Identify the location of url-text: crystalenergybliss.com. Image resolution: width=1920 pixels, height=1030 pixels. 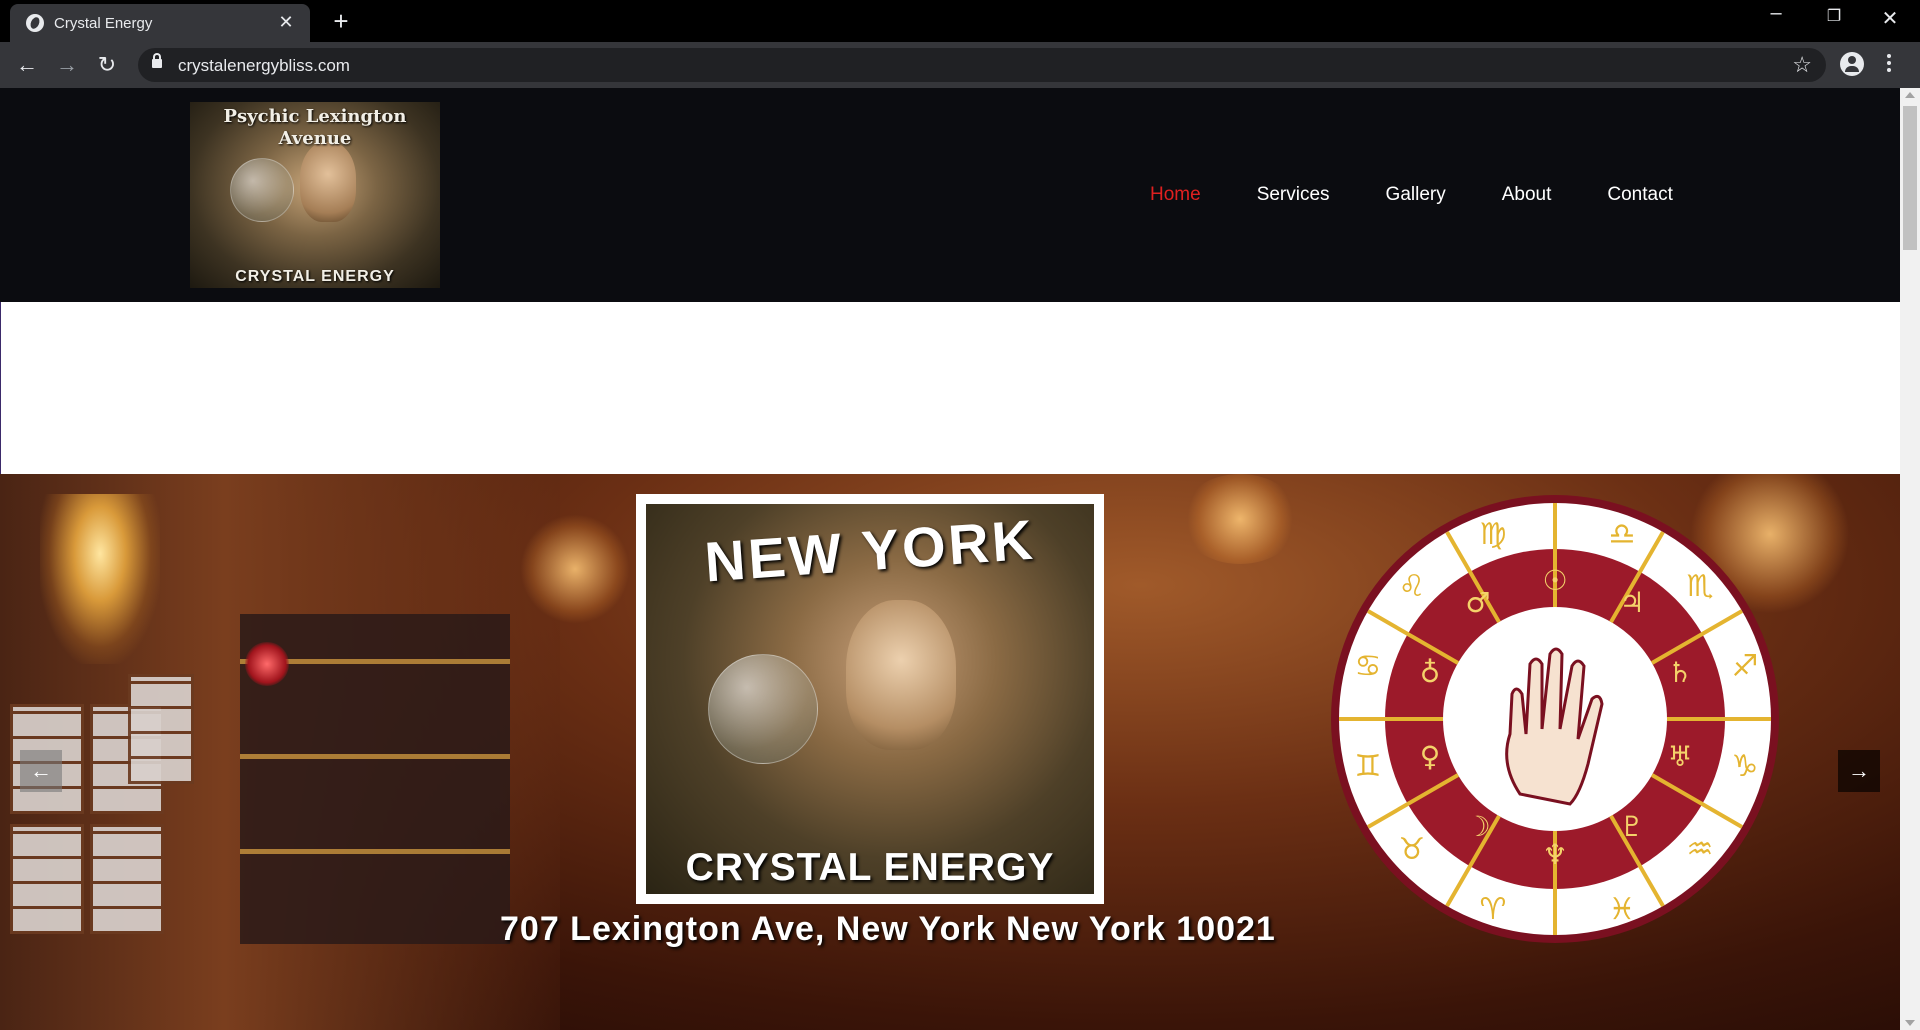
(264, 66).